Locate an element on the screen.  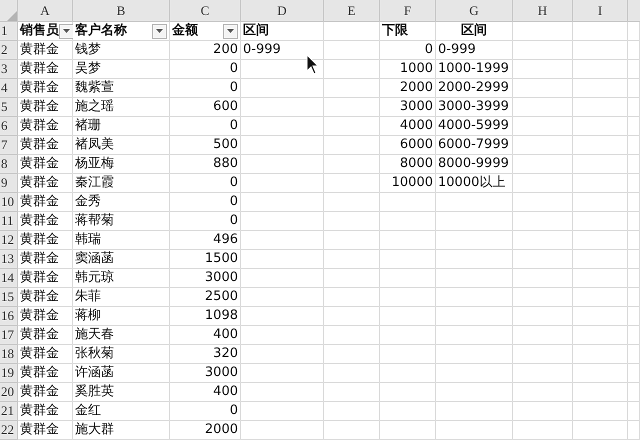
row-header: 17 is located at coordinates (9, 335).